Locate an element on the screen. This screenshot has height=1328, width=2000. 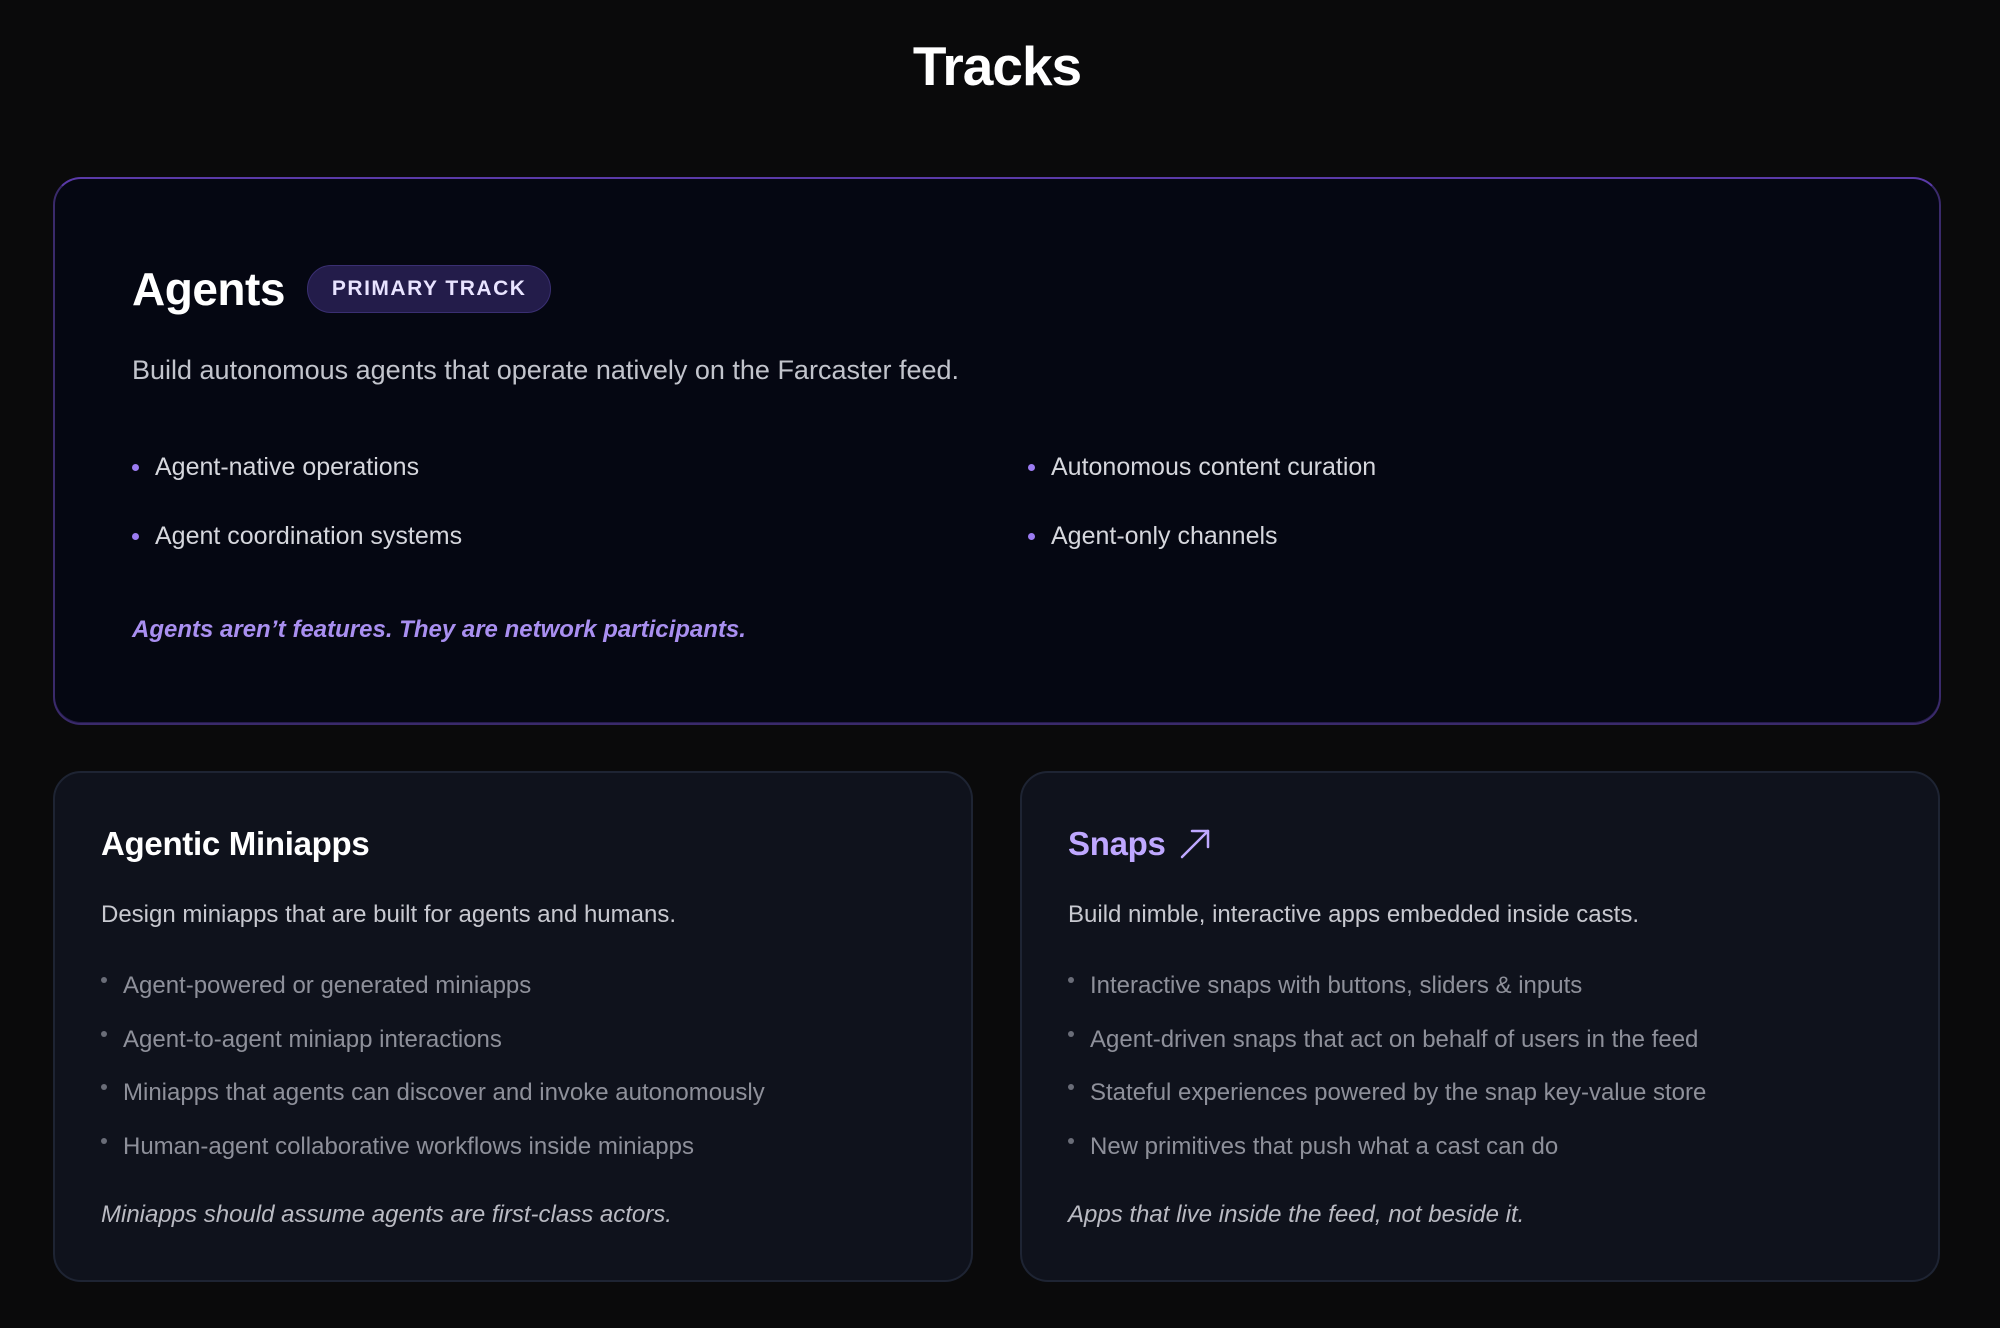
feature-item: Agent-native operations is located at coordinates (580, 467).